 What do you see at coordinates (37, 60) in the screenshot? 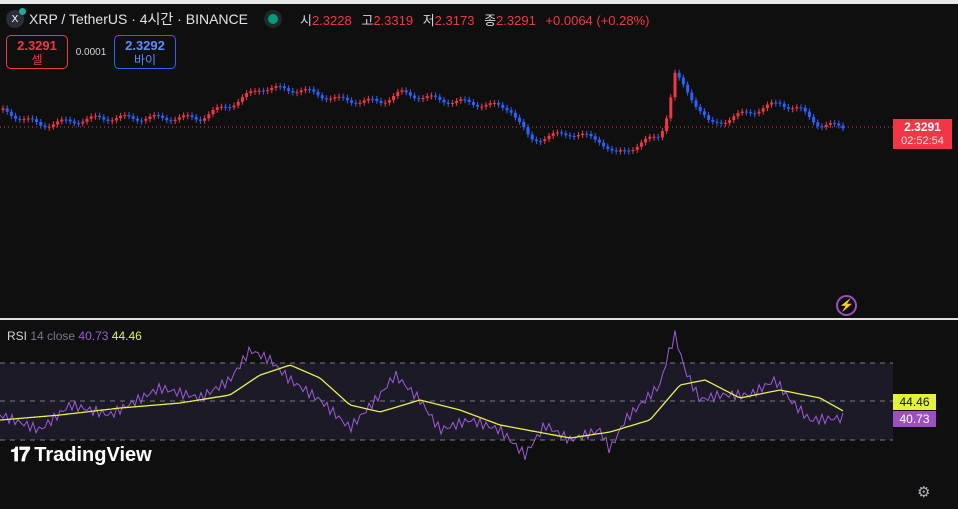
I see `sell-label: 셀` at bounding box center [37, 60].